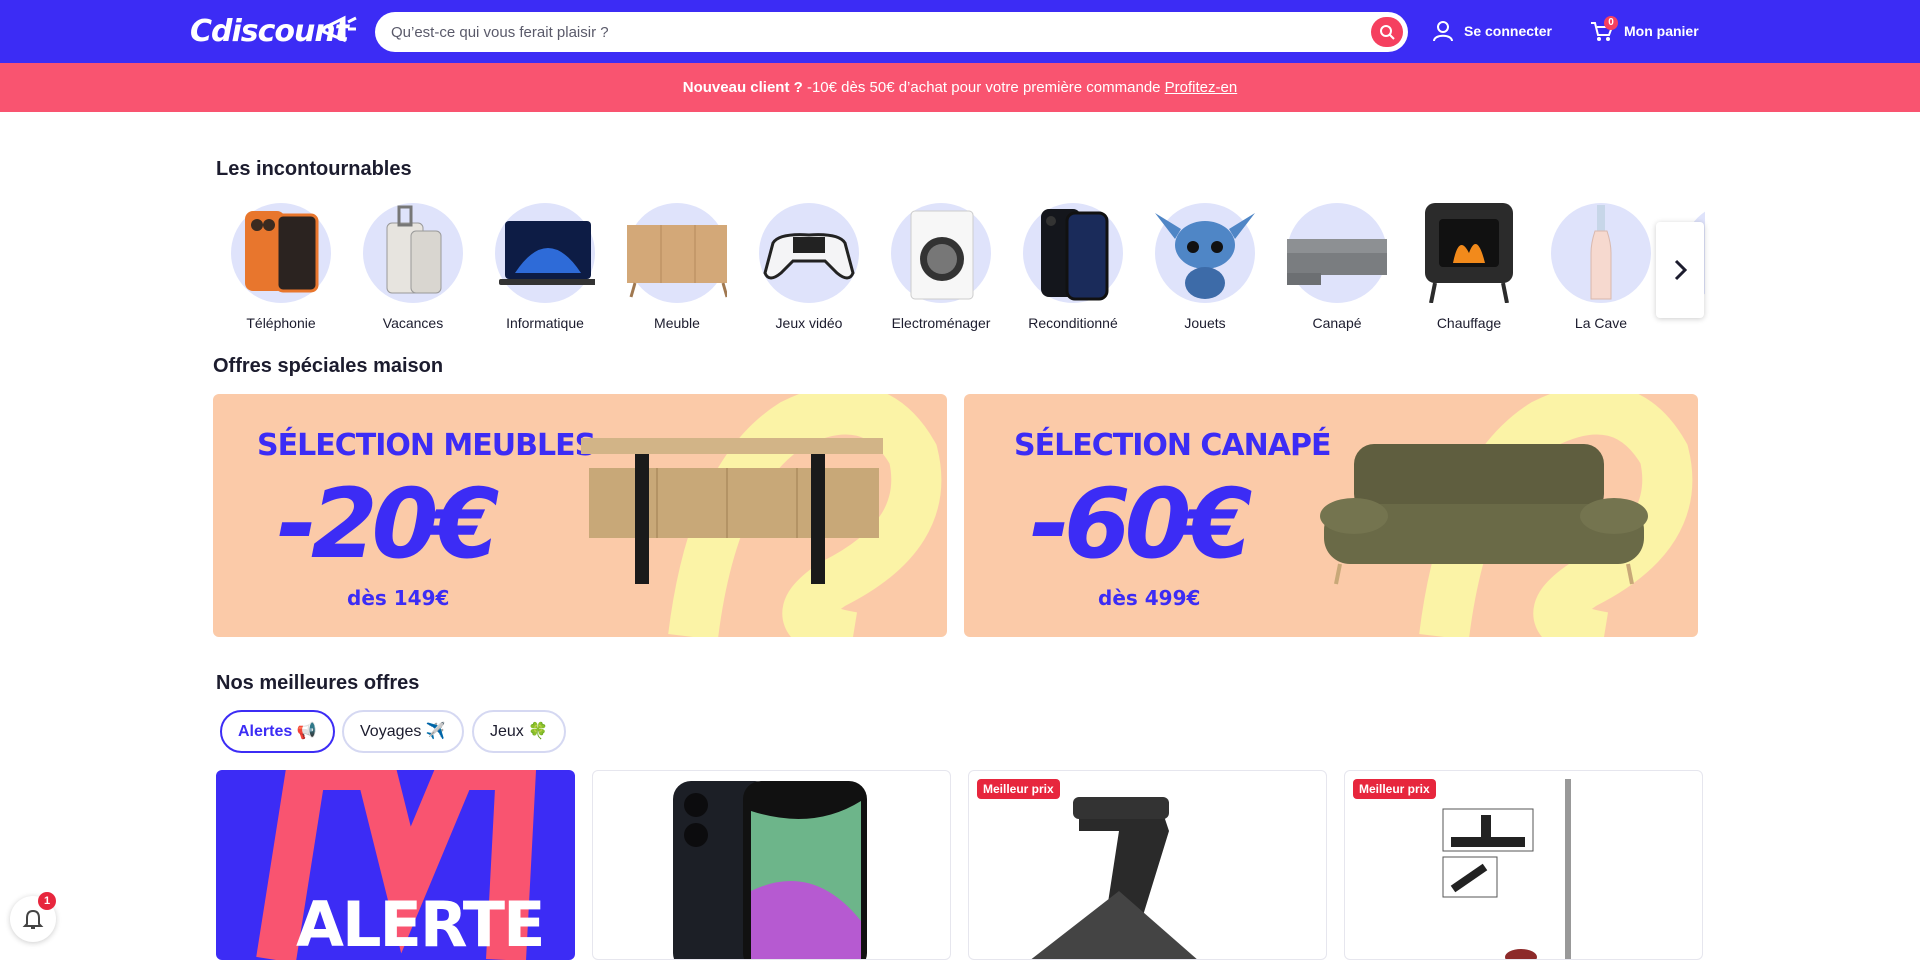 This screenshot has width=1920, height=960. Describe the element at coordinates (861, 32) in the screenshot. I see `search-input` at that location.